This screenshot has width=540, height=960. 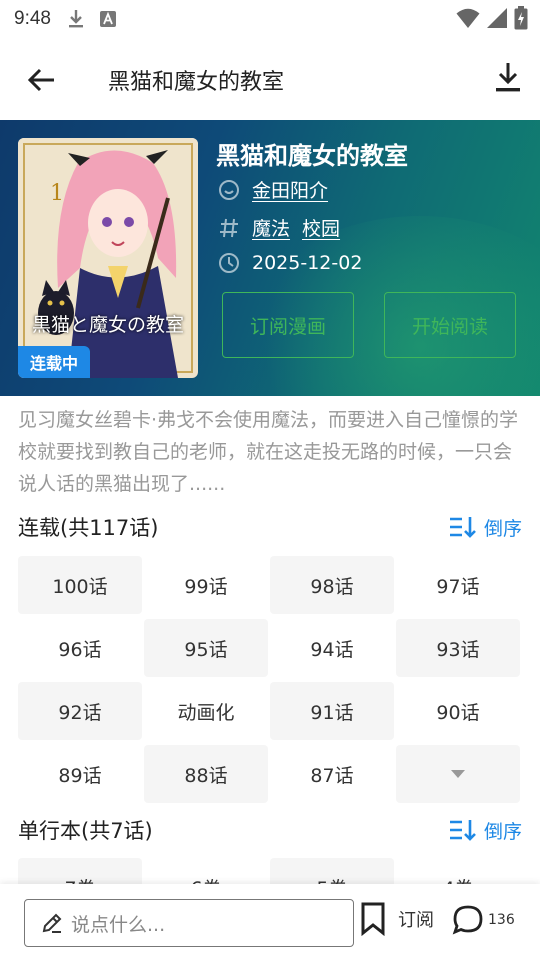 What do you see at coordinates (206, 648) in the screenshot?
I see `chapter-item: 95话` at bounding box center [206, 648].